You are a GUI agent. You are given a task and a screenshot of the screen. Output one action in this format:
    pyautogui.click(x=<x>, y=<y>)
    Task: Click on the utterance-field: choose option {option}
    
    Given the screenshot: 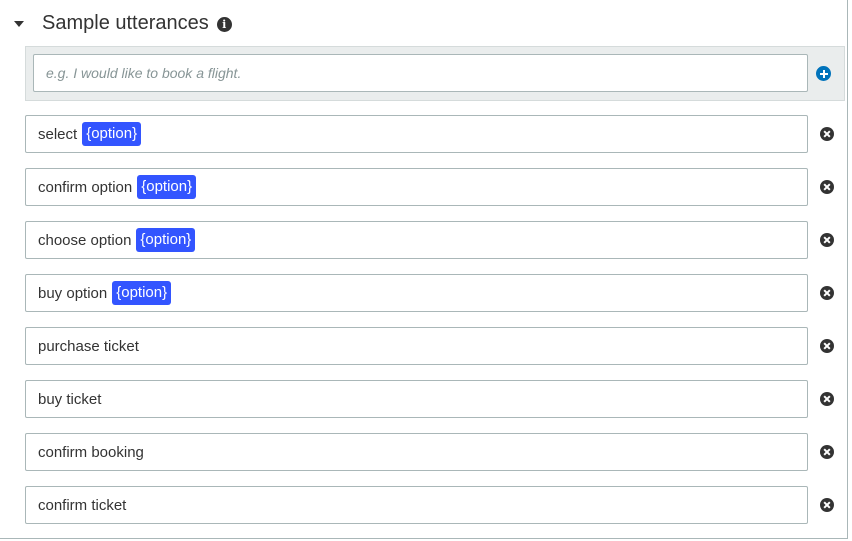 What is the action you would take?
    pyautogui.click(x=416, y=240)
    